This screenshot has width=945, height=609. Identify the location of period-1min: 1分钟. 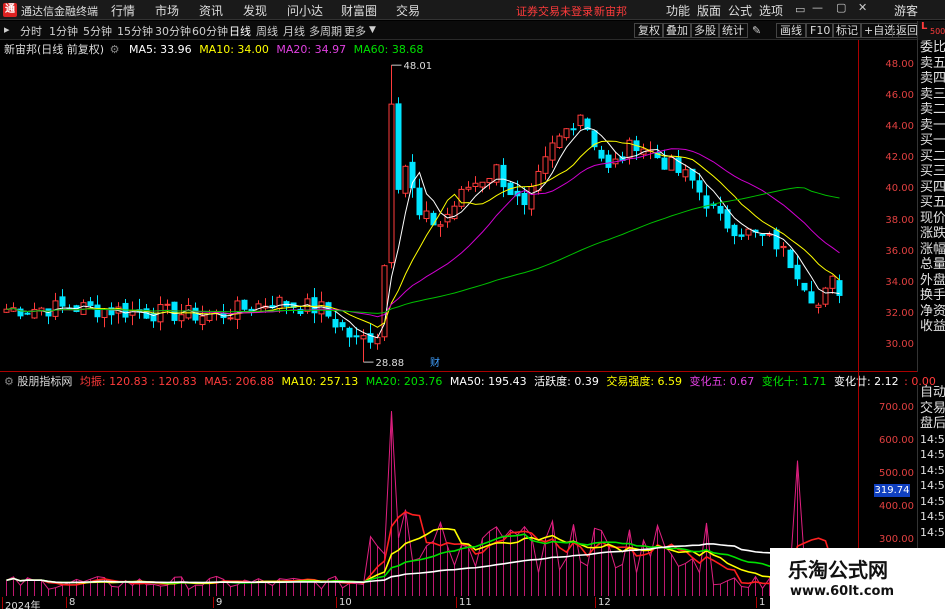
(63, 31).